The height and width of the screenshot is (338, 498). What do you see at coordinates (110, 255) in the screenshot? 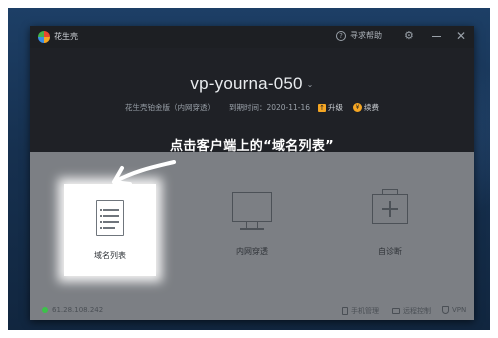
I see `domain-list-label: 域名列表` at bounding box center [110, 255].